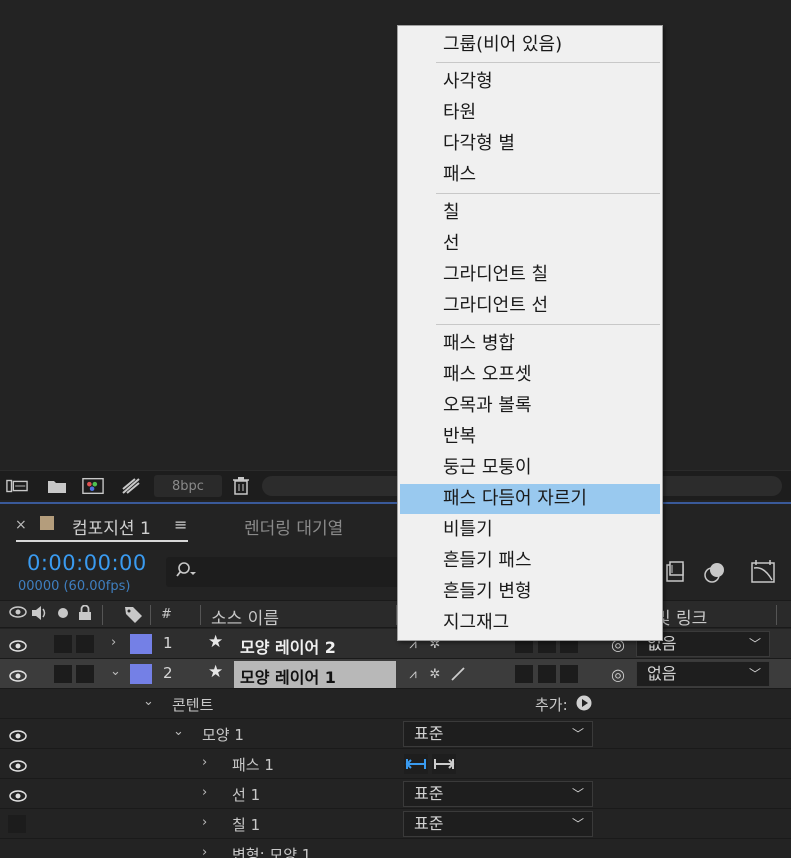 This screenshot has width=791, height=858. What do you see at coordinates (530, 175) in the screenshot?
I see `menu-item-path: 패스` at bounding box center [530, 175].